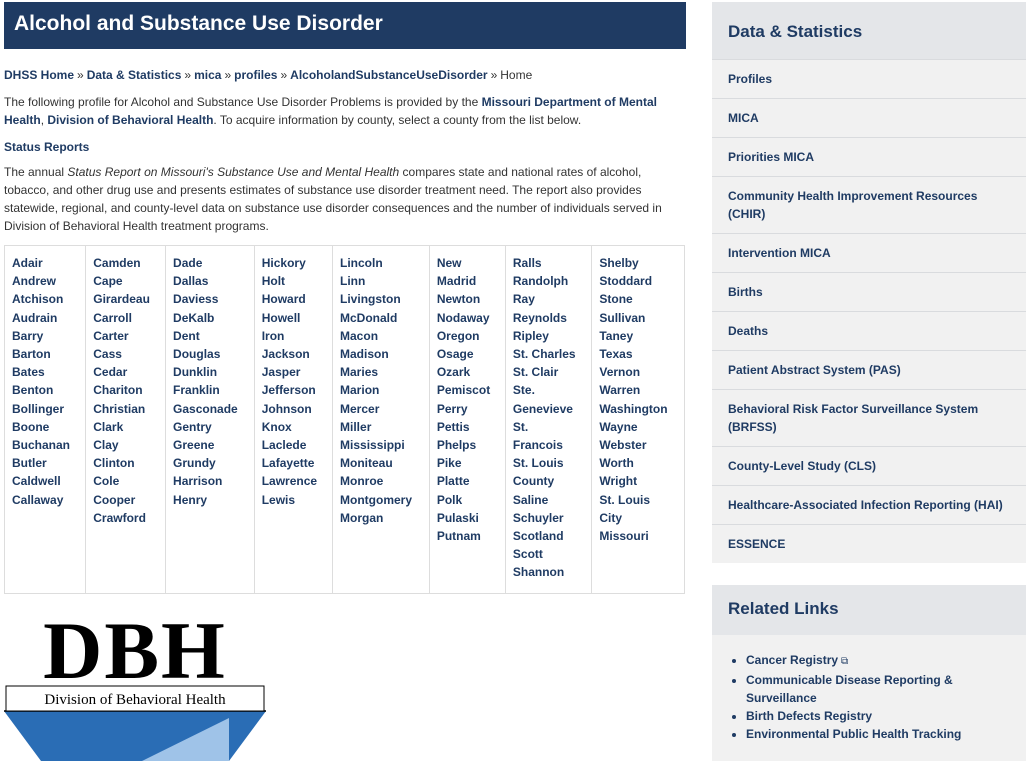 The image size is (1028, 761). What do you see at coordinates (45, 263) in the screenshot?
I see `county-link: Adair` at bounding box center [45, 263].